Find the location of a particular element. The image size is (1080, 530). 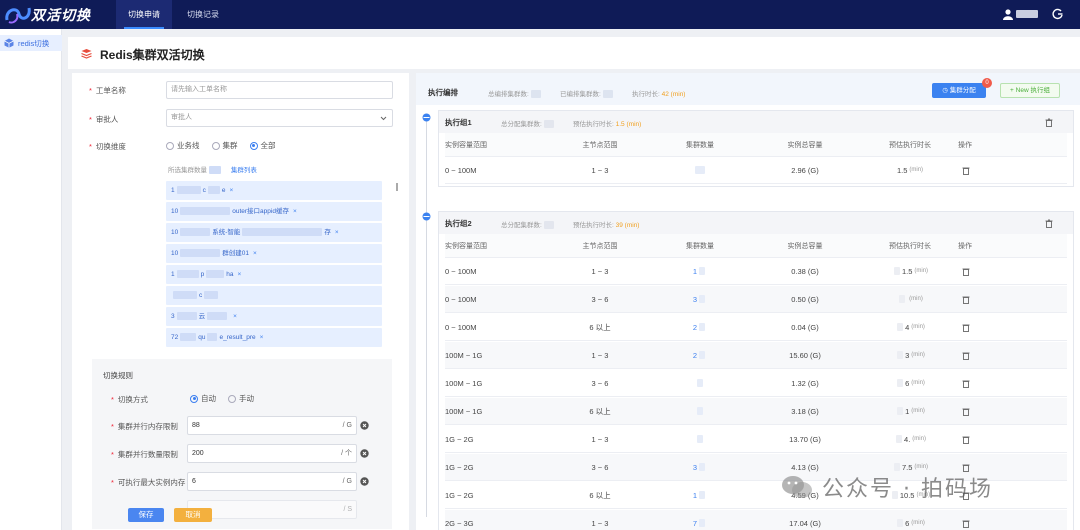

mem-limit-input: 88/ G is located at coordinates (272, 425).